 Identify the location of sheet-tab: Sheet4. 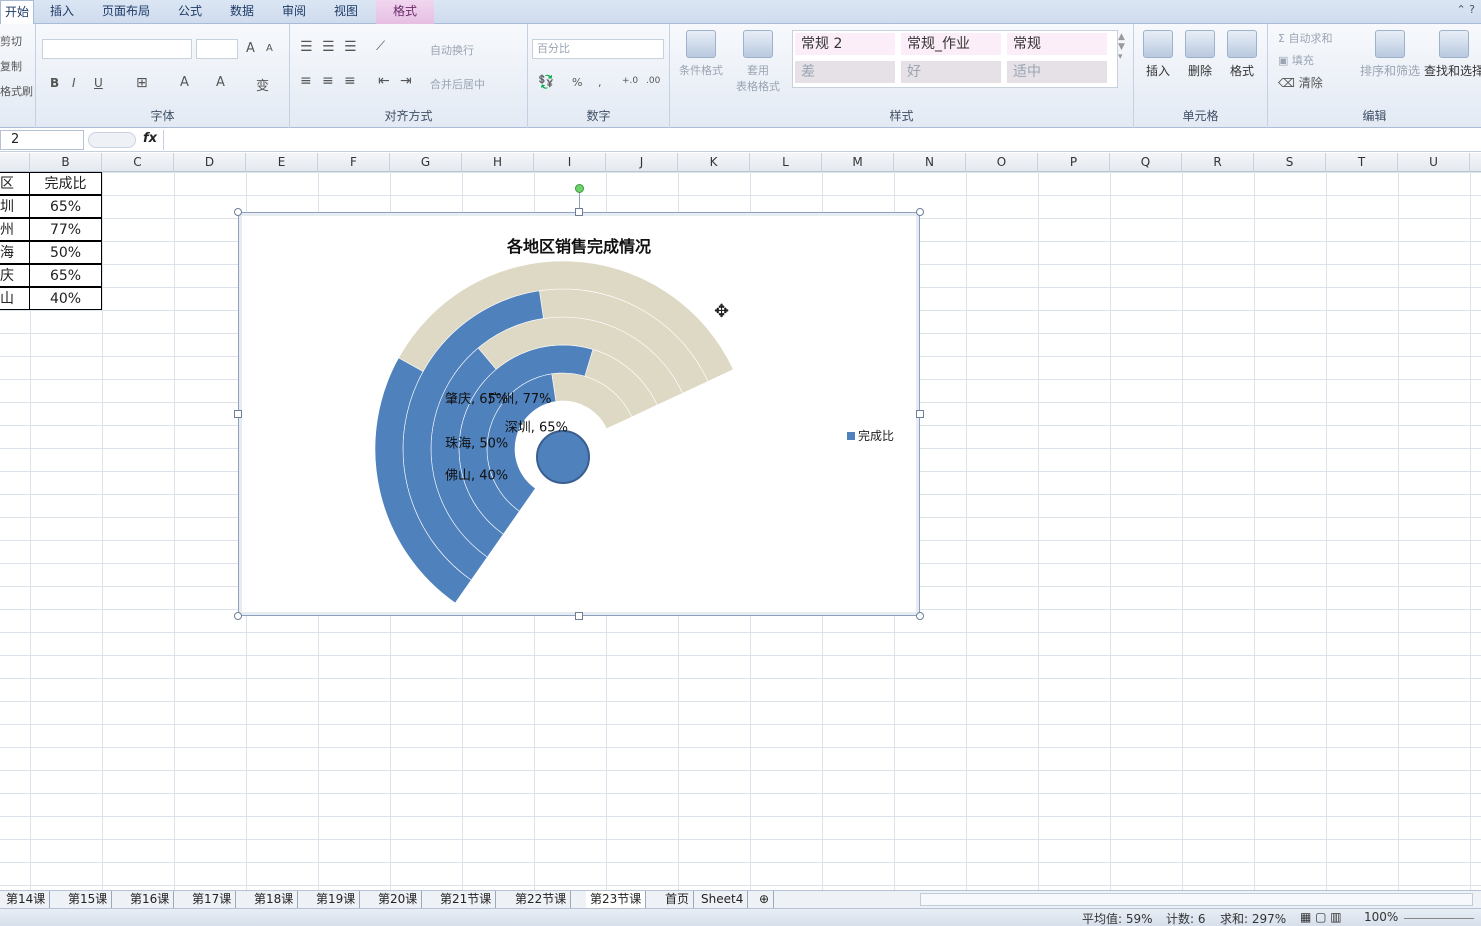
(723, 899).